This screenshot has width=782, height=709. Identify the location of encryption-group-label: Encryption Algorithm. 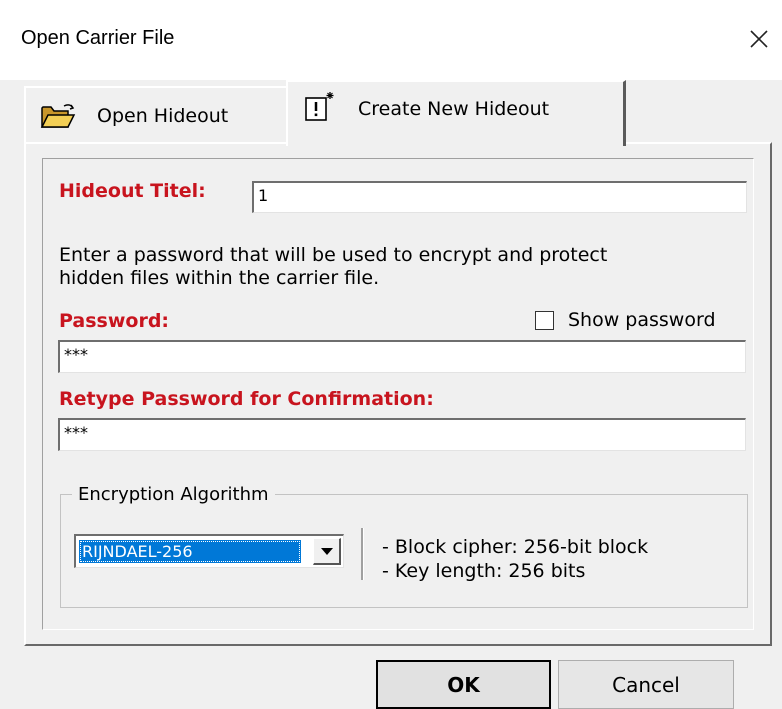
(173, 494).